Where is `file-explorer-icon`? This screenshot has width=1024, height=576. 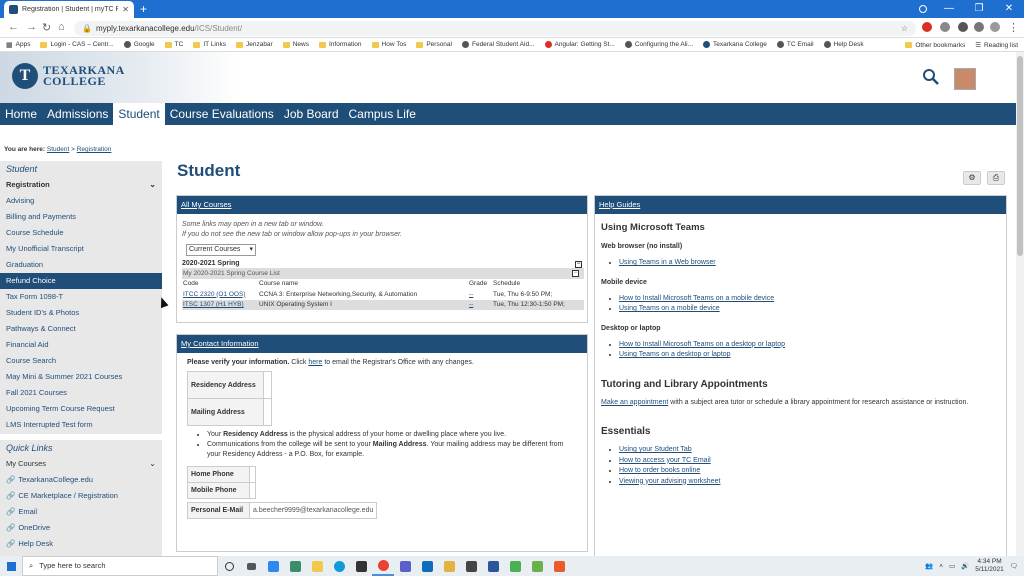
file-explorer-icon is located at coordinates (317, 566).